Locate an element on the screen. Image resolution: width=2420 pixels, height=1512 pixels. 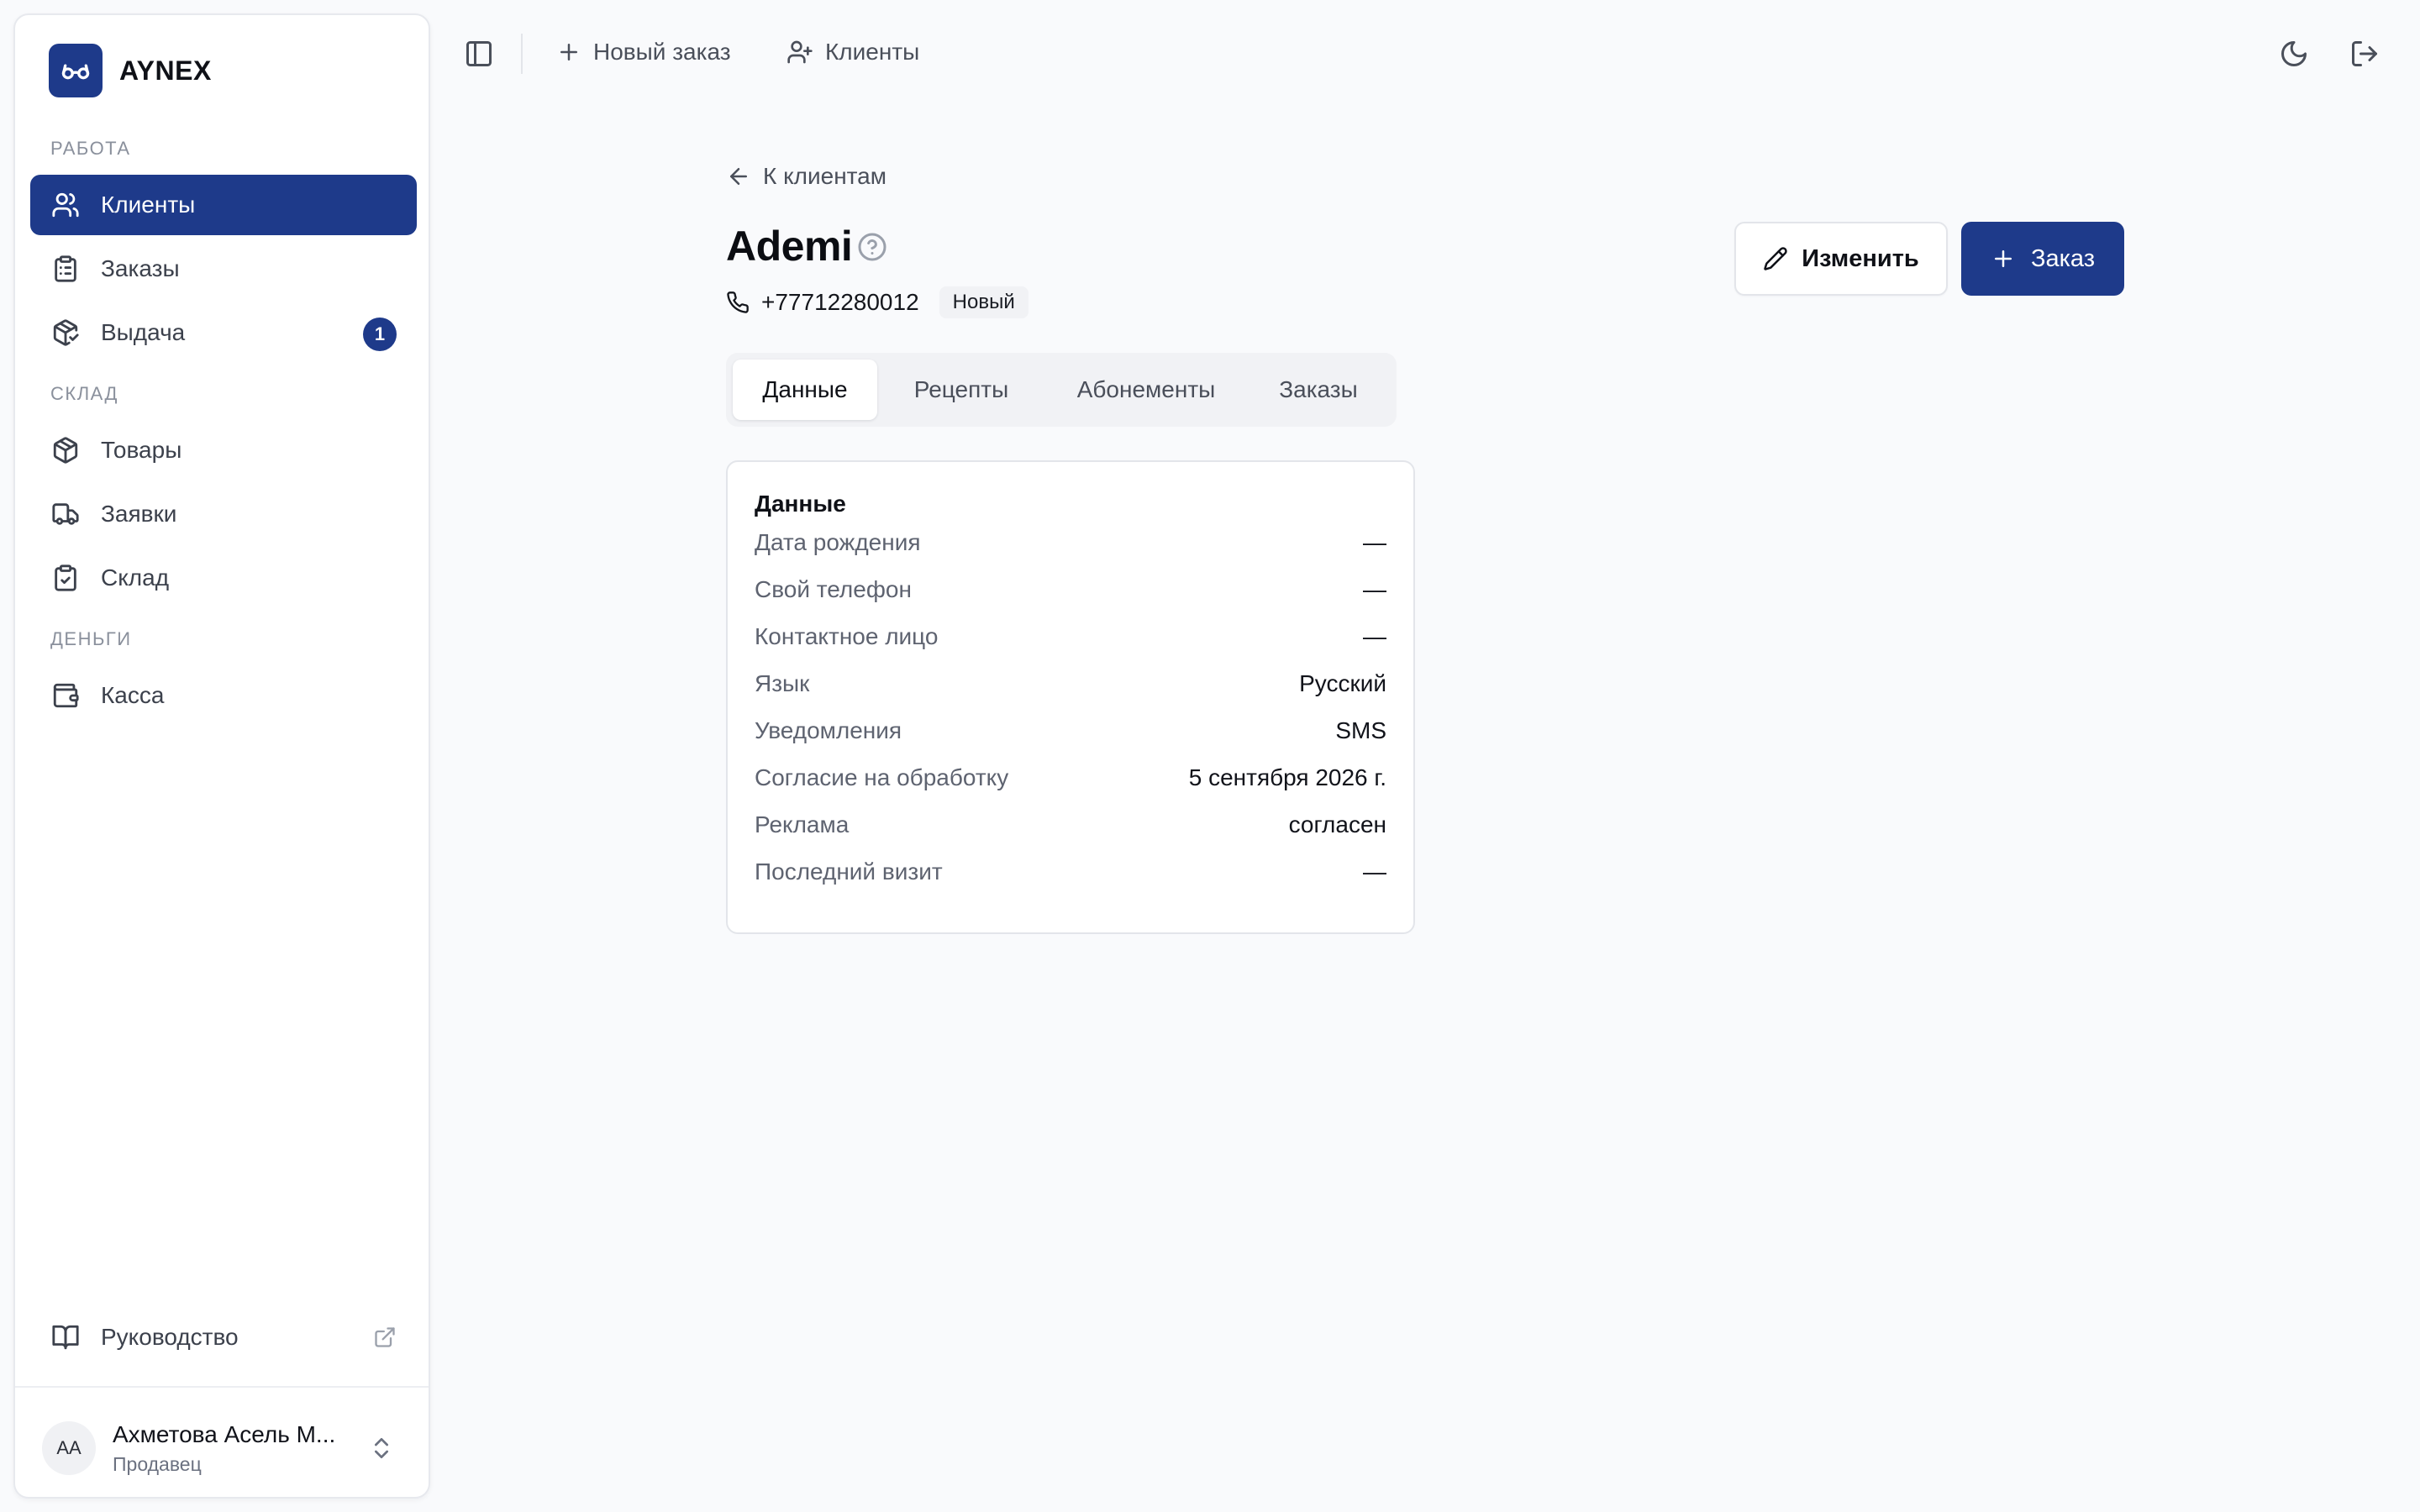
detail-label: Последний визит is located at coordinates (849, 871).